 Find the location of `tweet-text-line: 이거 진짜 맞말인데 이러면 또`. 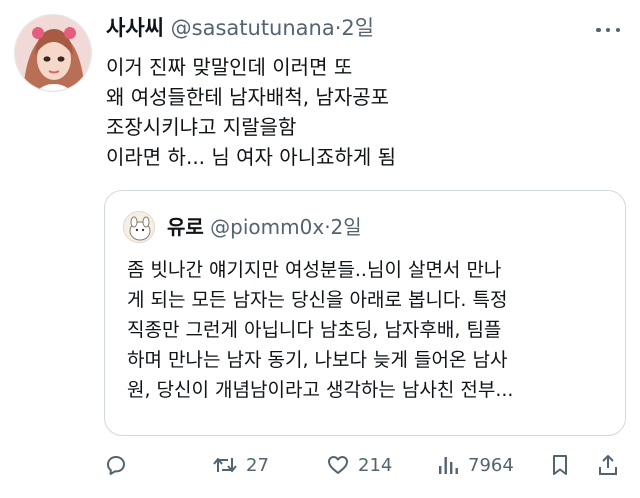

tweet-text-line: 이거 진짜 맞말인데 이러면 또 is located at coordinates (229, 67).